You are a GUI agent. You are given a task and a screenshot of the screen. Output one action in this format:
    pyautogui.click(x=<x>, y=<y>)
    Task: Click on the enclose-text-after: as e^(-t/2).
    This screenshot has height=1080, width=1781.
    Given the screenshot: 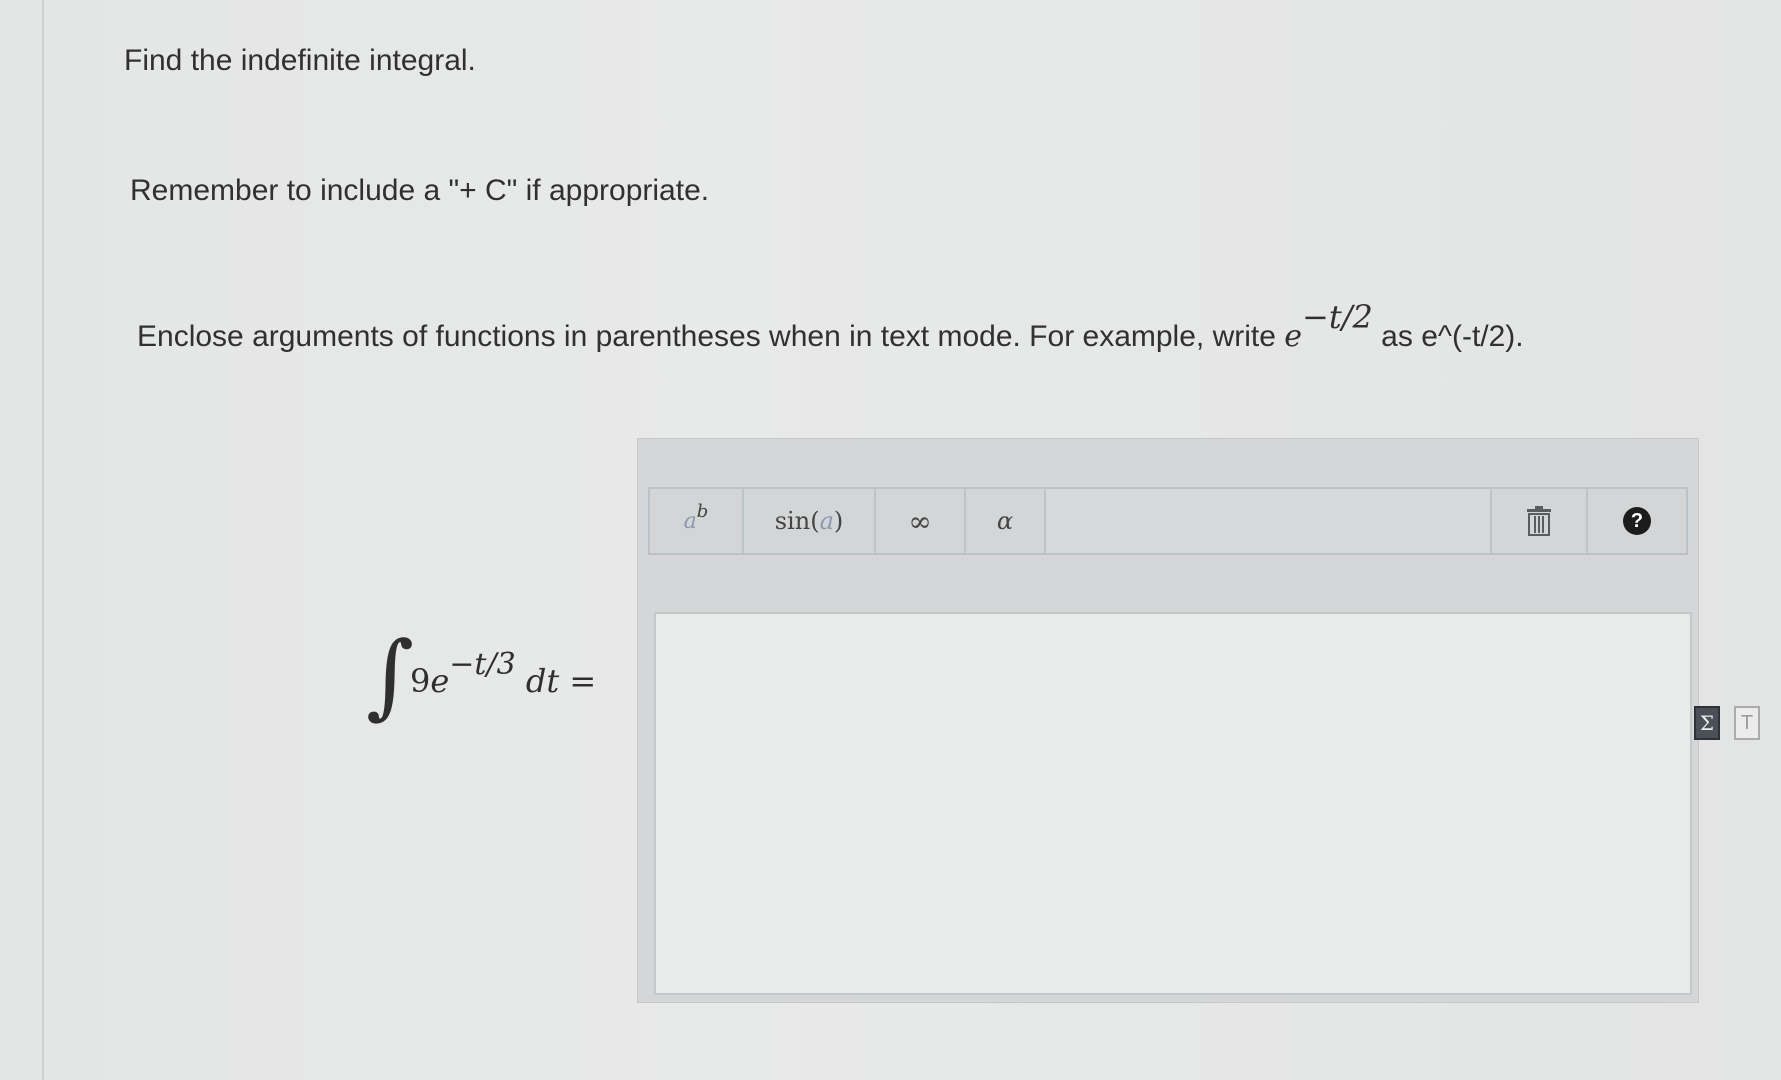 What is the action you would take?
    pyautogui.click(x=1448, y=336)
    